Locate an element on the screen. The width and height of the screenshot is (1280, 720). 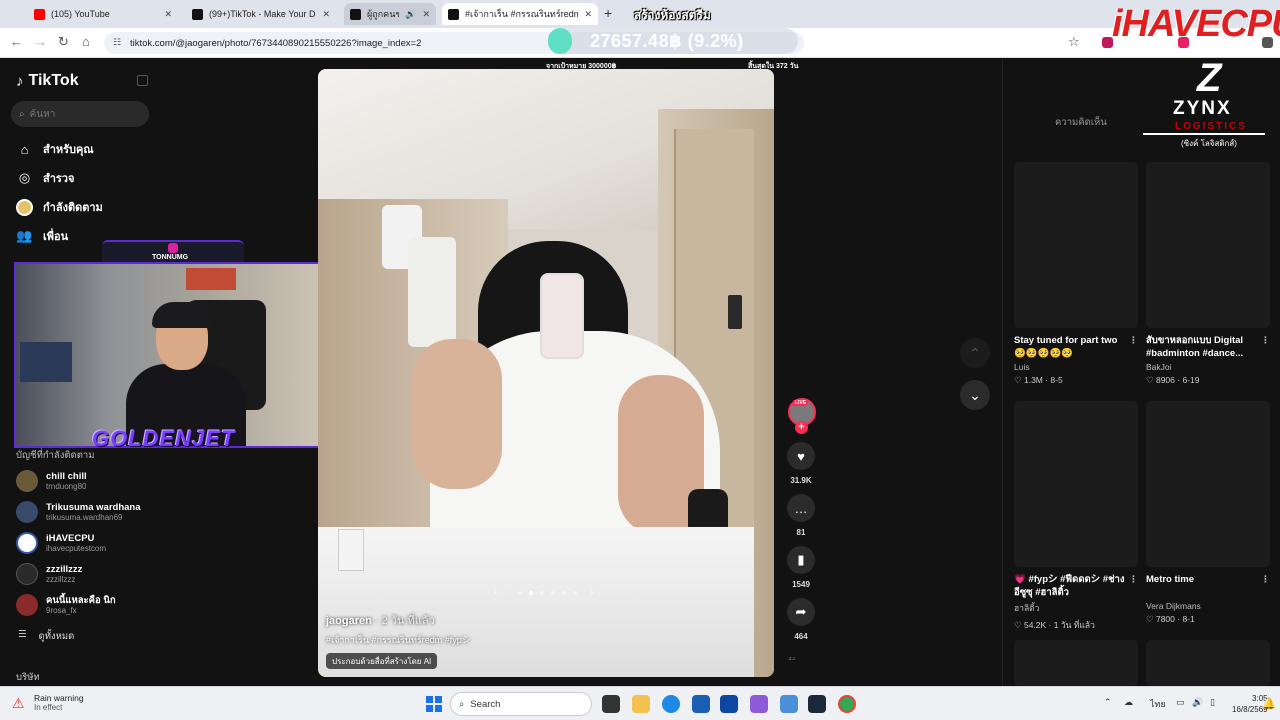
tiktok-logo: ♪ TikTok is located at coordinates (47, 81).